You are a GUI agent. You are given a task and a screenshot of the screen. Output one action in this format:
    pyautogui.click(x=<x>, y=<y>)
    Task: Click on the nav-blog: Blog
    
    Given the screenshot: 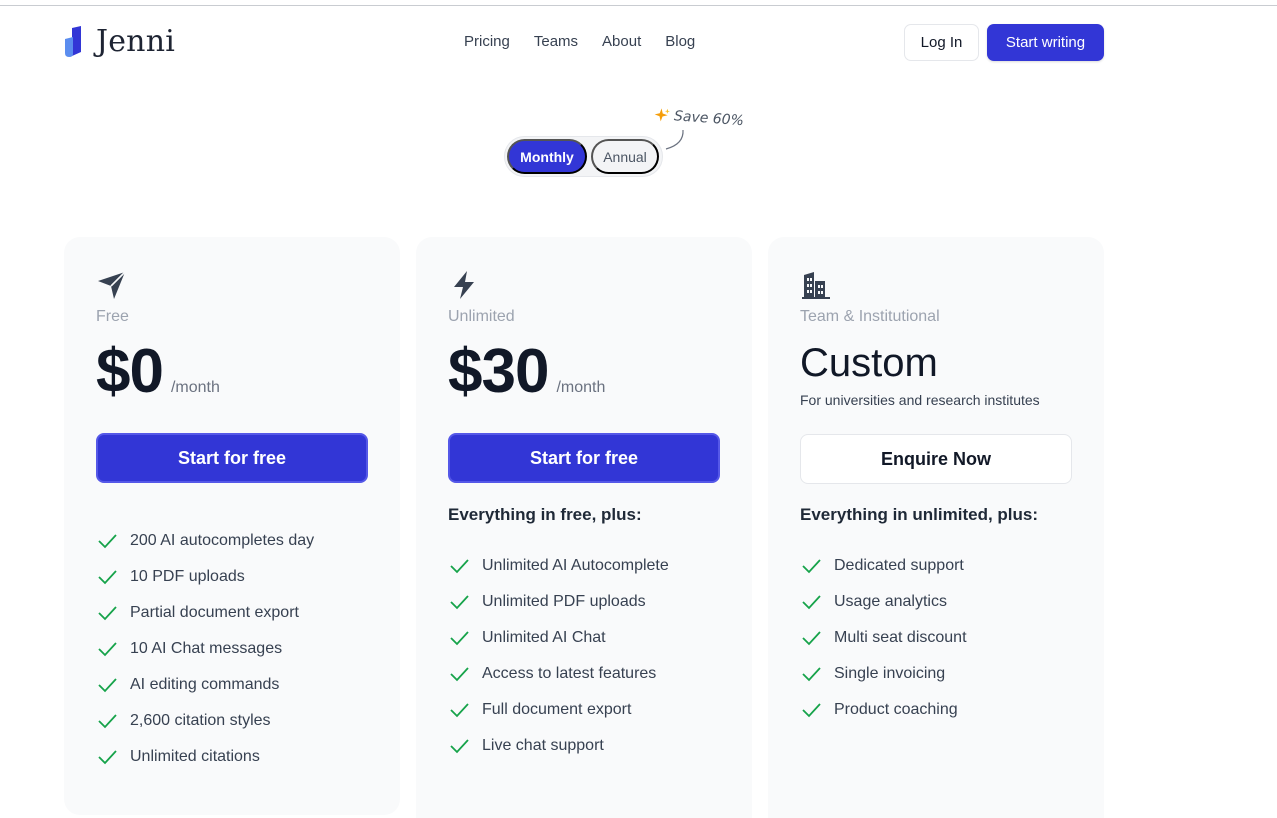 What is the action you would take?
    pyautogui.click(x=680, y=42)
    